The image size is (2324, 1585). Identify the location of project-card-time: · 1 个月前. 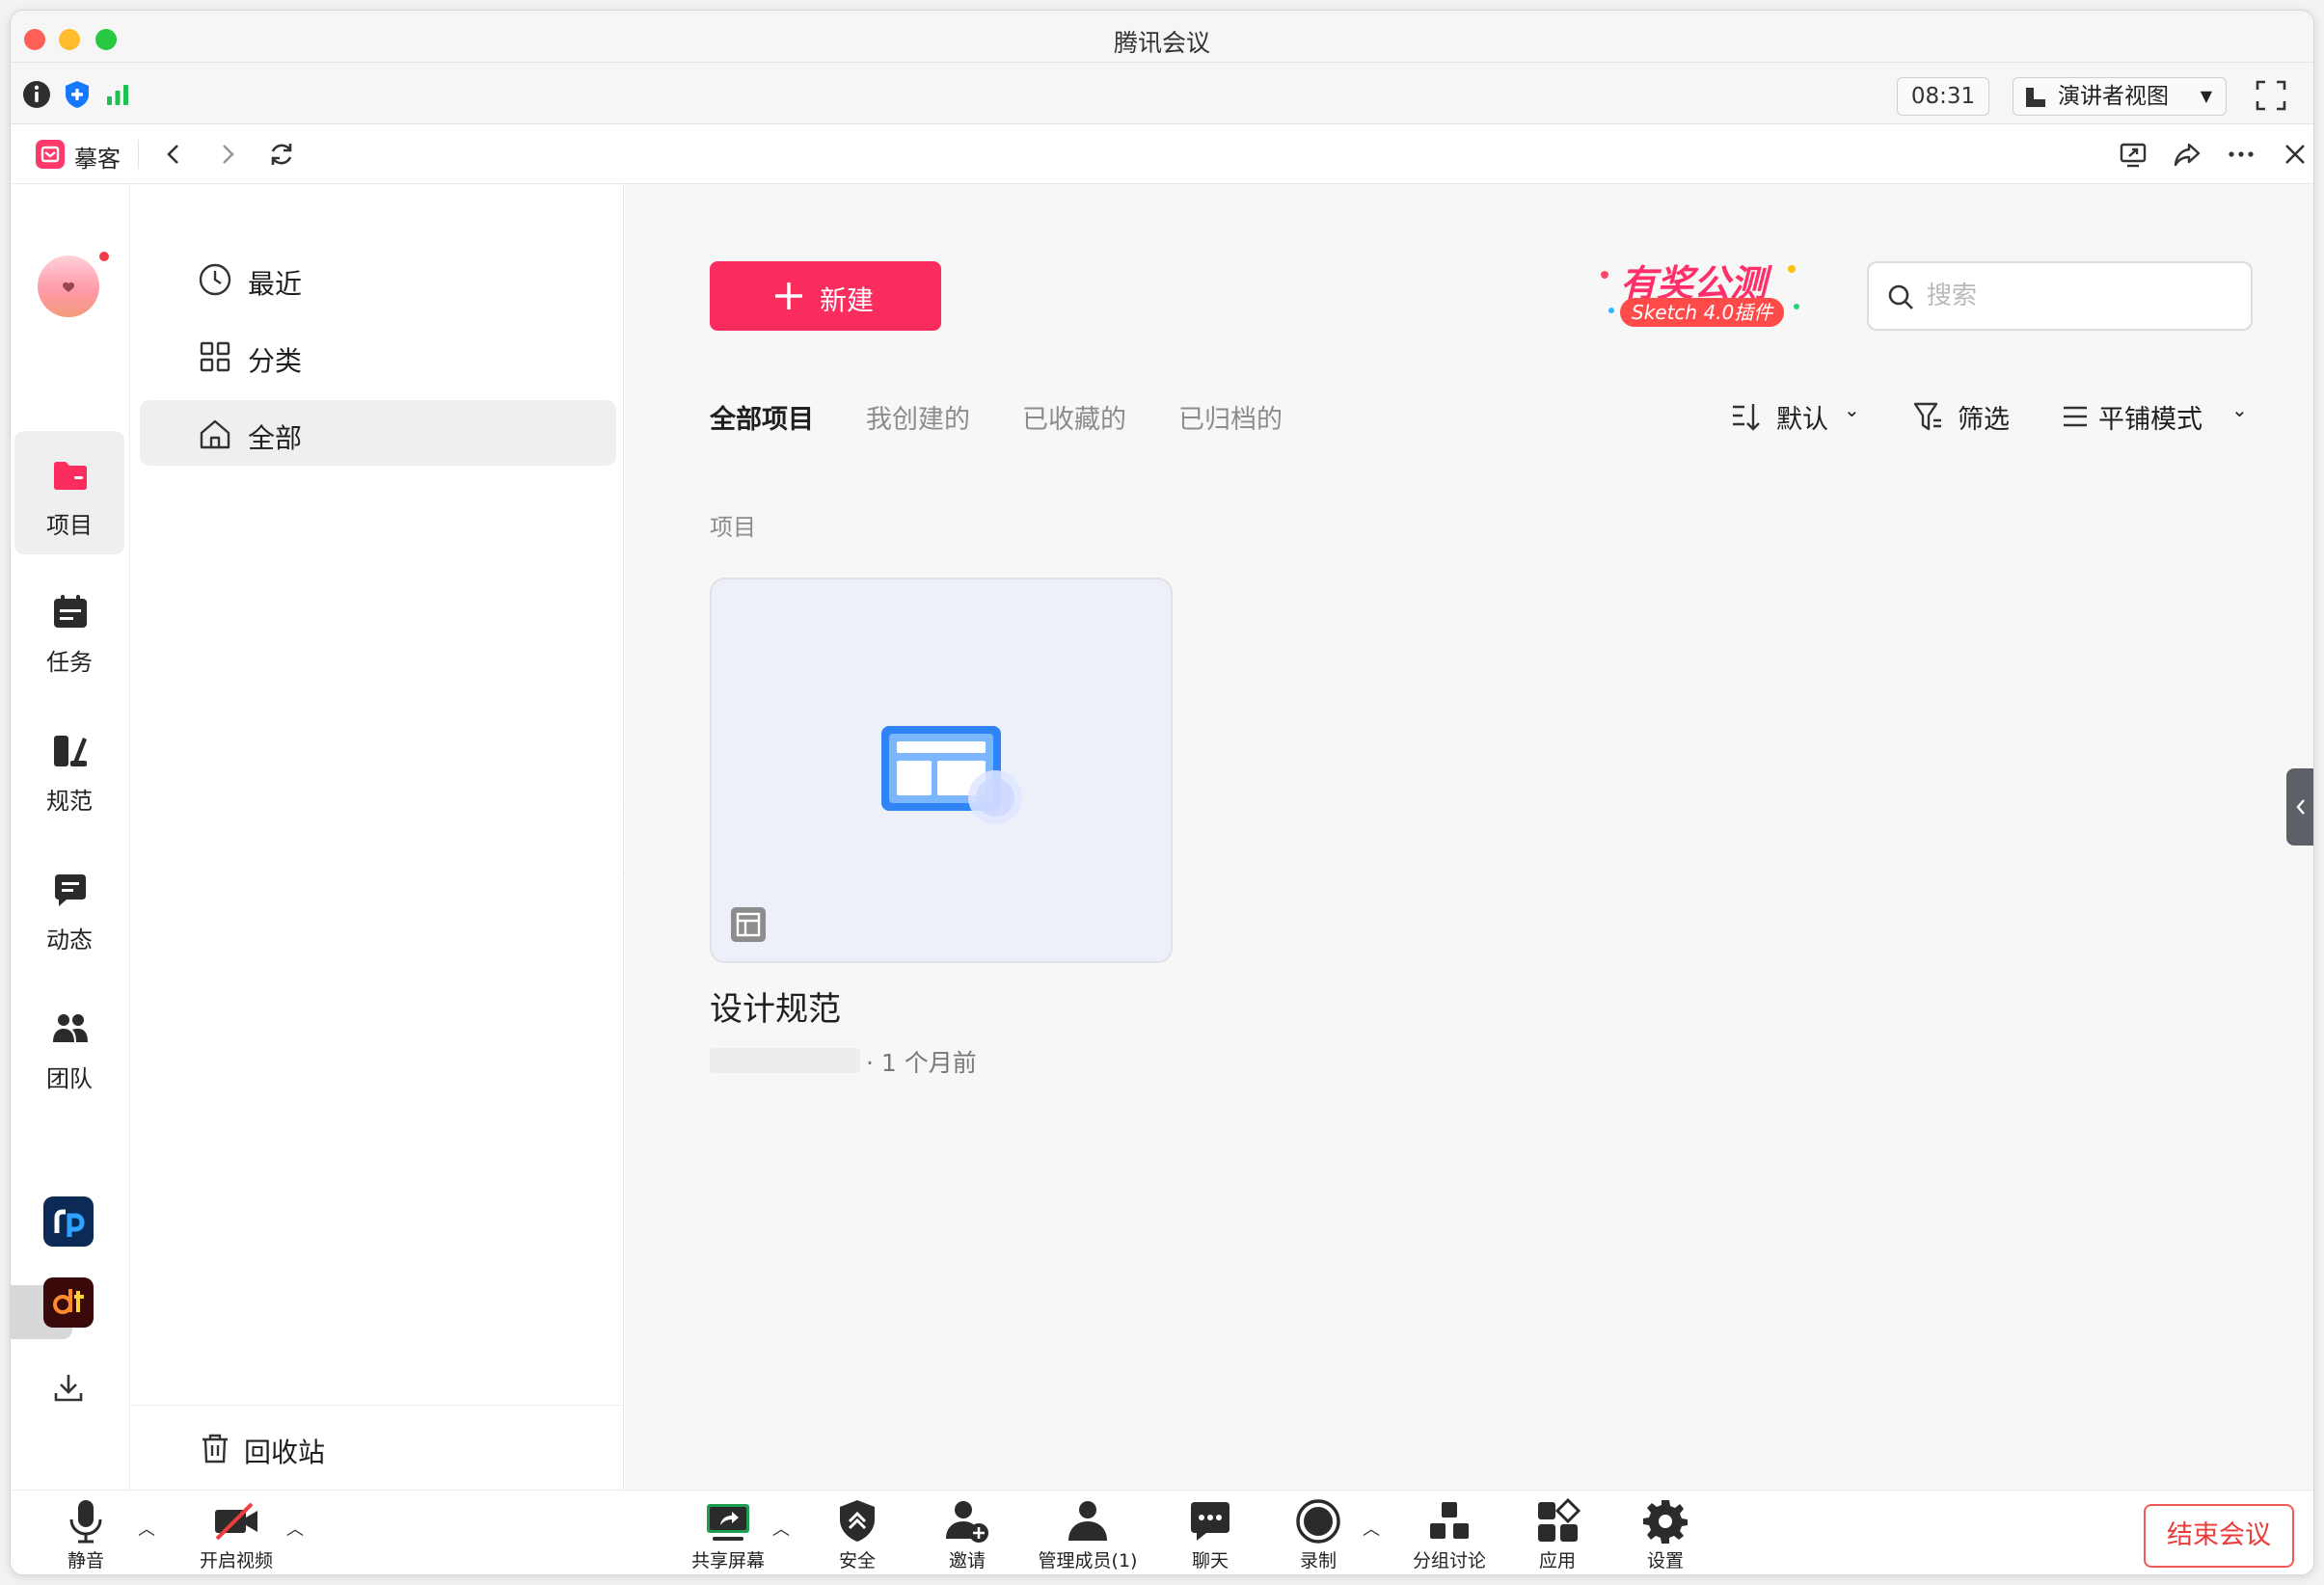
(922, 1063).